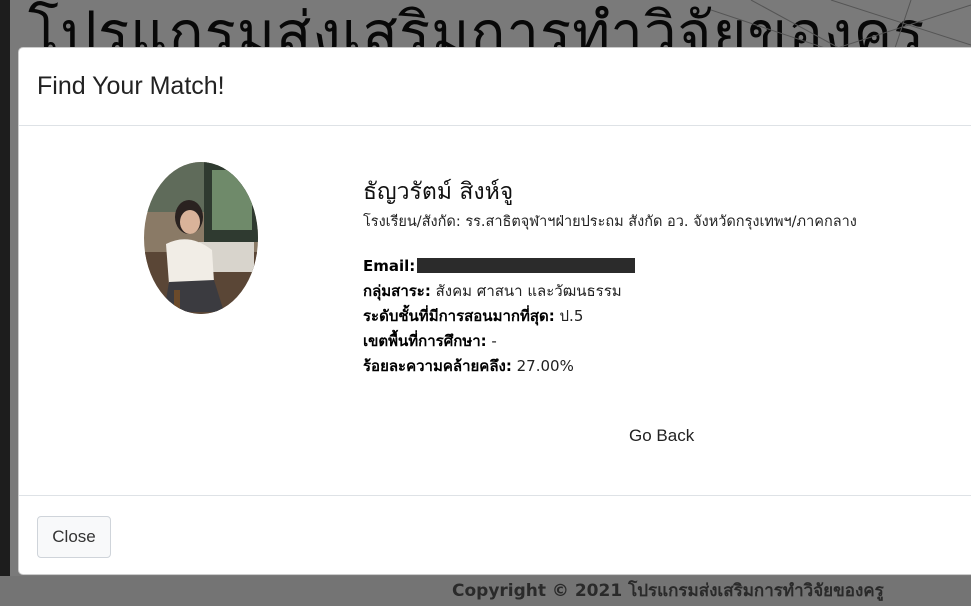  What do you see at coordinates (438, 192) in the screenshot?
I see `profile-name: ธัญวรัตม์ สิงห์จู` at bounding box center [438, 192].